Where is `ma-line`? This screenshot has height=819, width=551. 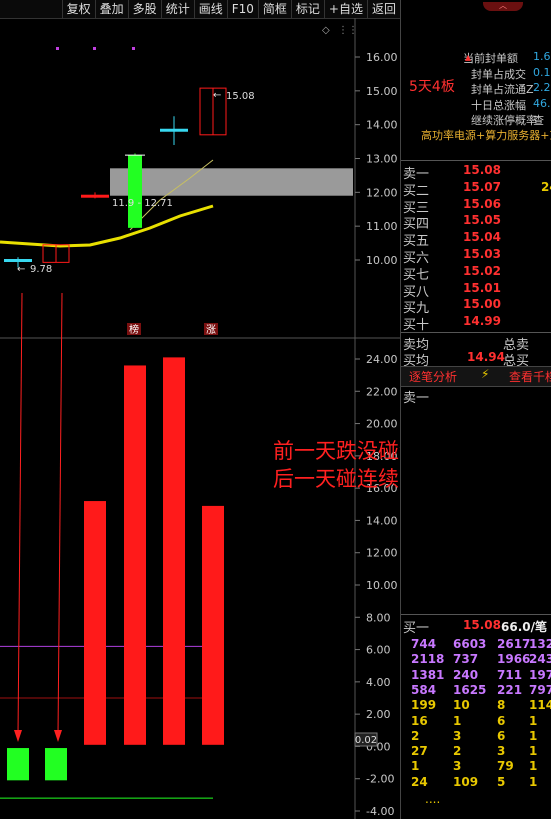
ma-line is located at coordinates (107, 226).